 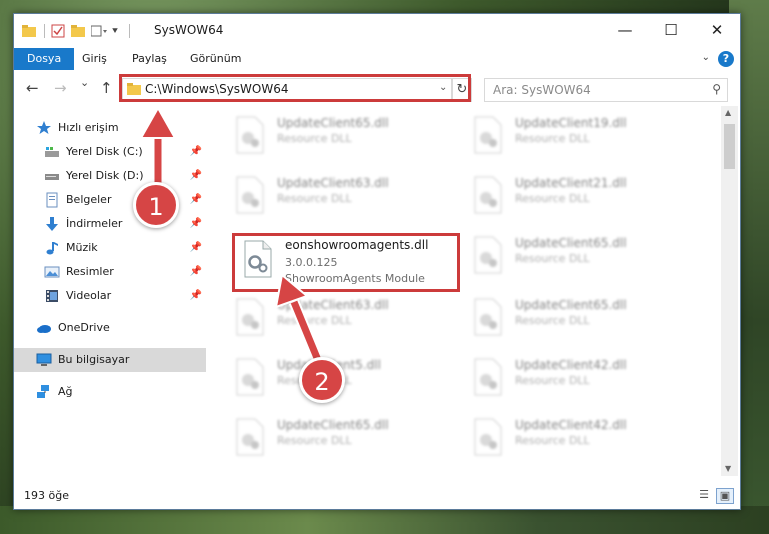 What do you see at coordinates (156, 205) in the screenshot?
I see `step-badge-1: 1` at bounding box center [156, 205].